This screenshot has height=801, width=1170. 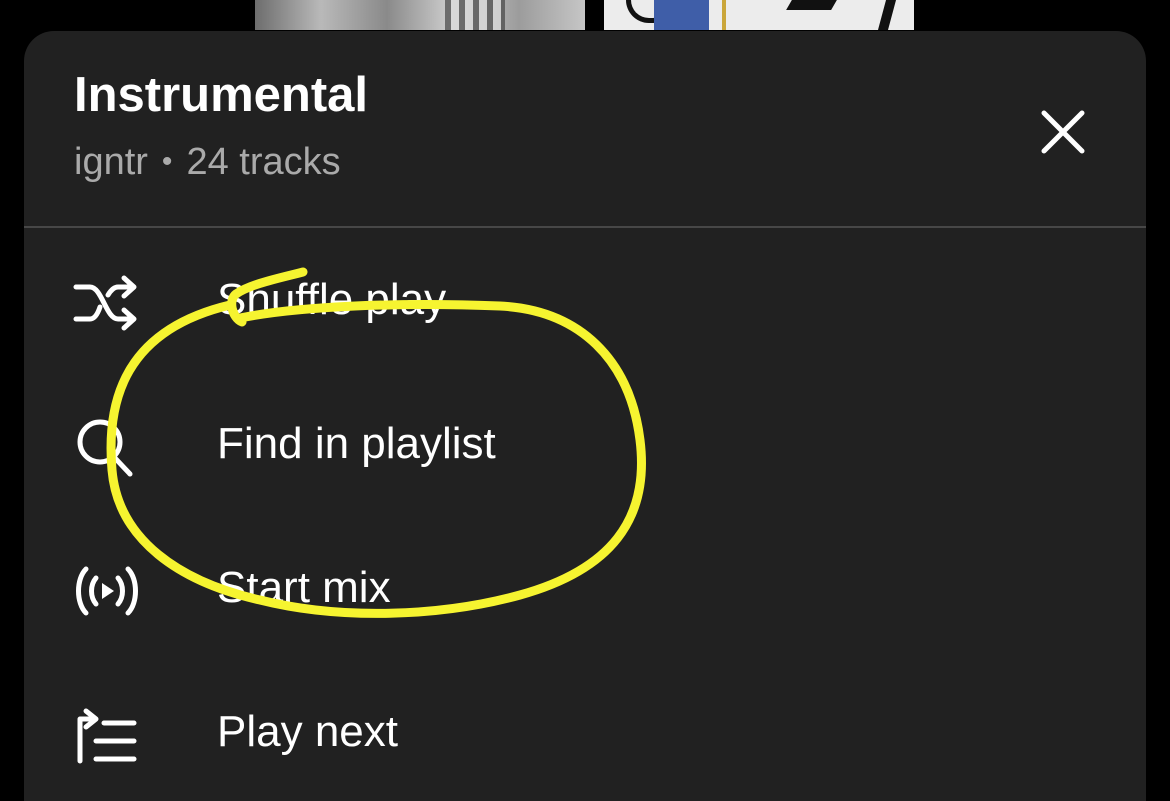 I want to click on album-thumbnail-left, so click(x=420, y=15).